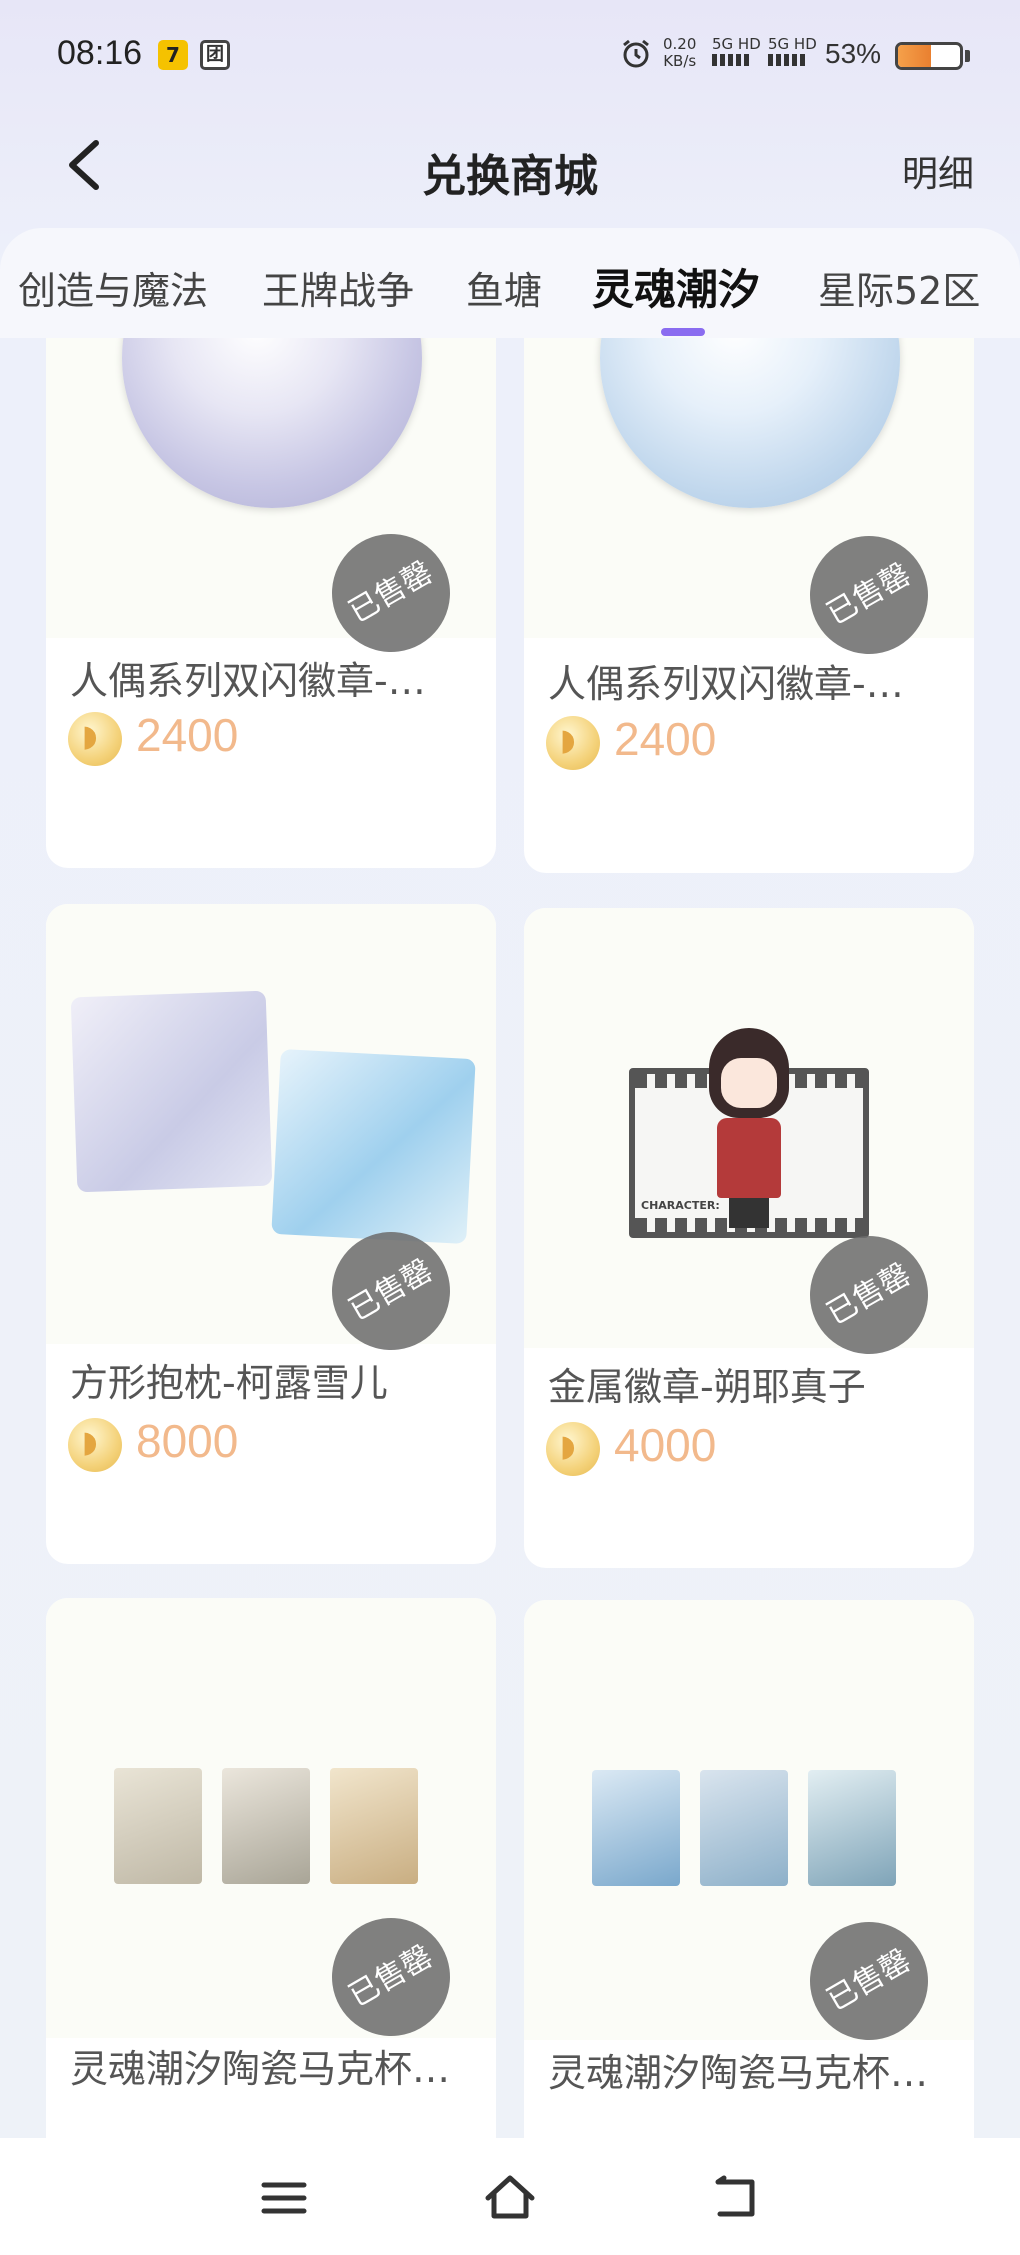 Image resolution: width=1020 pixels, height=2255 pixels. Describe the element at coordinates (736, 2198) in the screenshot. I see `return-icon` at that location.